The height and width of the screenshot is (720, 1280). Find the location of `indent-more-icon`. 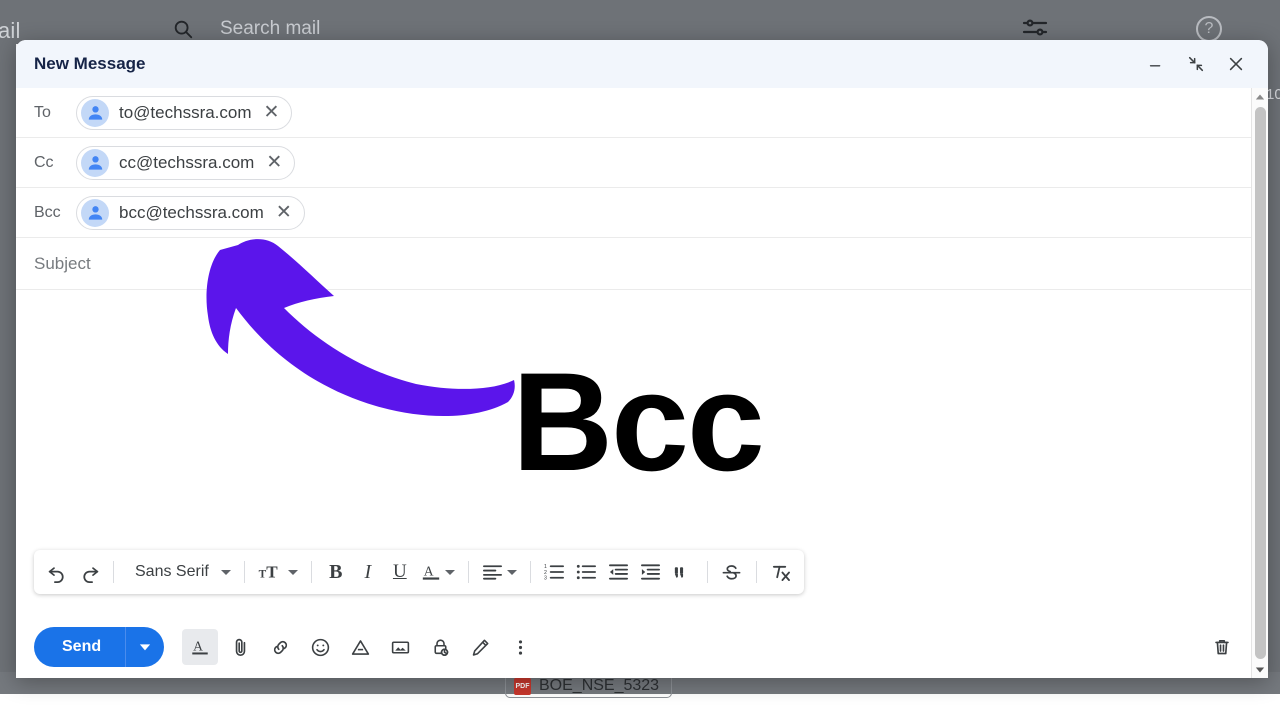

indent-more-icon is located at coordinates (651, 572).